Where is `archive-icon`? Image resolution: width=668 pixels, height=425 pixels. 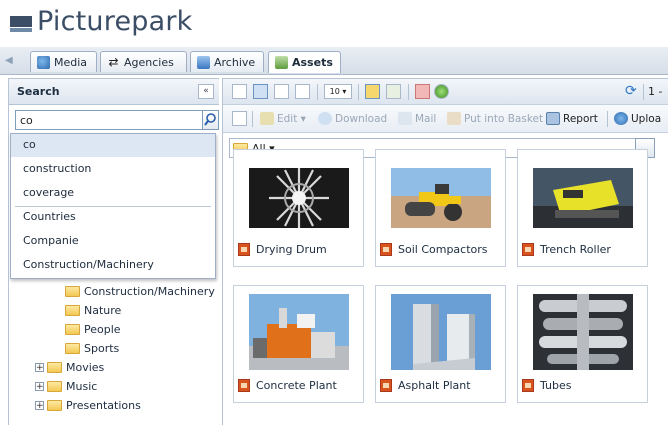
archive-icon is located at coordinates (203, 62).